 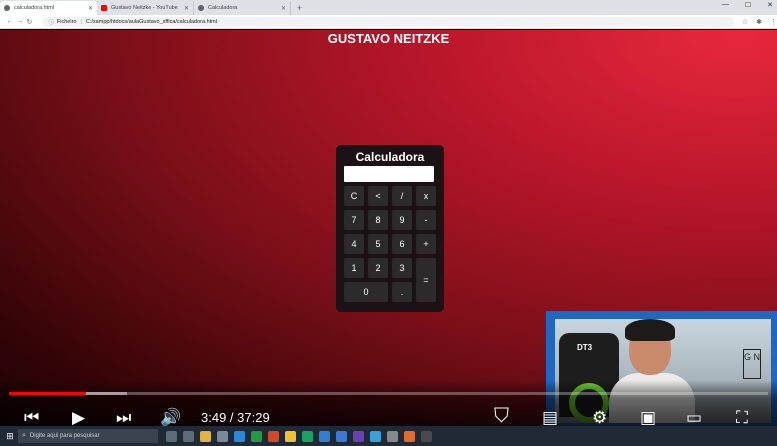 I want to click on menu-icon: ⋮, so click(x=773, y=22).